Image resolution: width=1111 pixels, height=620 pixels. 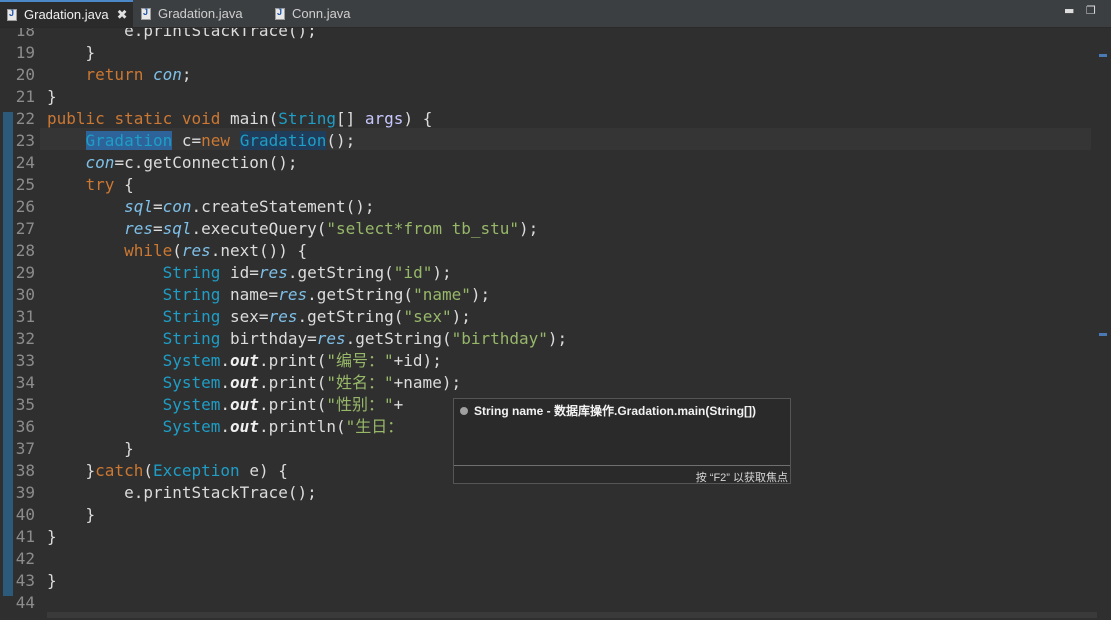 I want to click on line-number: 27, so click(x=25, y=228).